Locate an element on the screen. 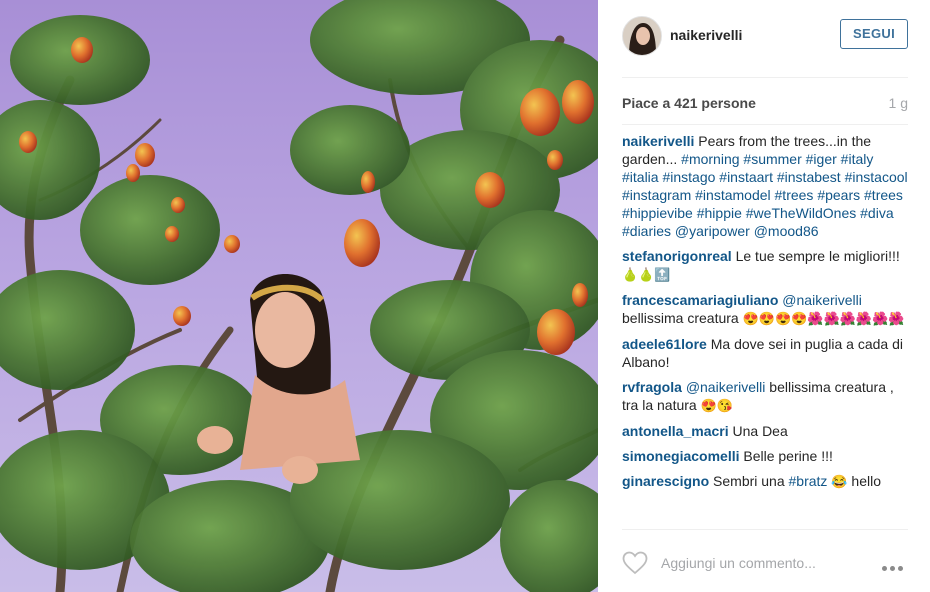 This screenshot has width=930, height=592. comment-item: antonella_macri Una Dea is located at coordinates (767, 431).